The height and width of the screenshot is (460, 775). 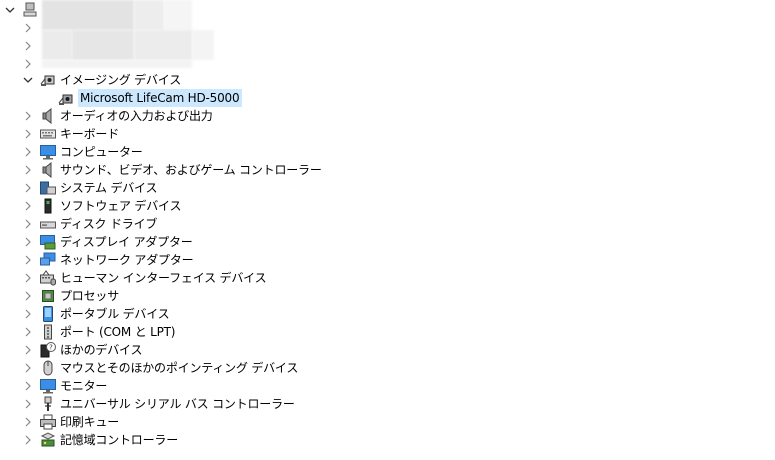 I want to click on network-adapter-icon, so click(x=48, y=260).